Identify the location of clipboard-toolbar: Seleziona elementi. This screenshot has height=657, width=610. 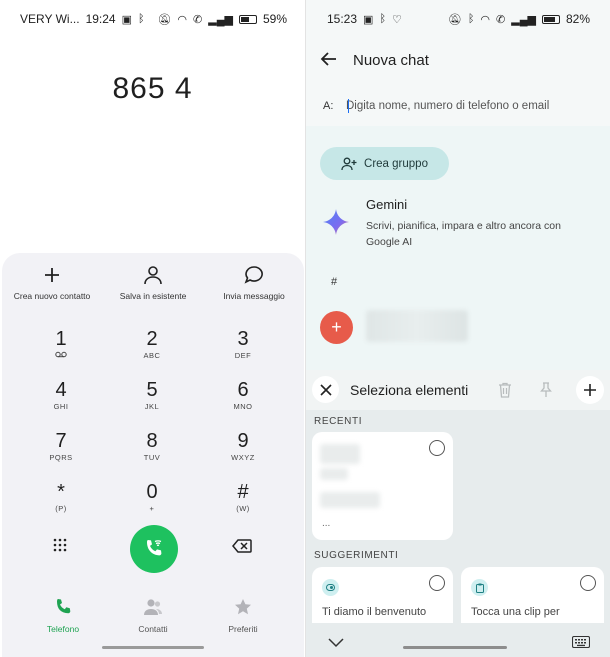
(458, 390).